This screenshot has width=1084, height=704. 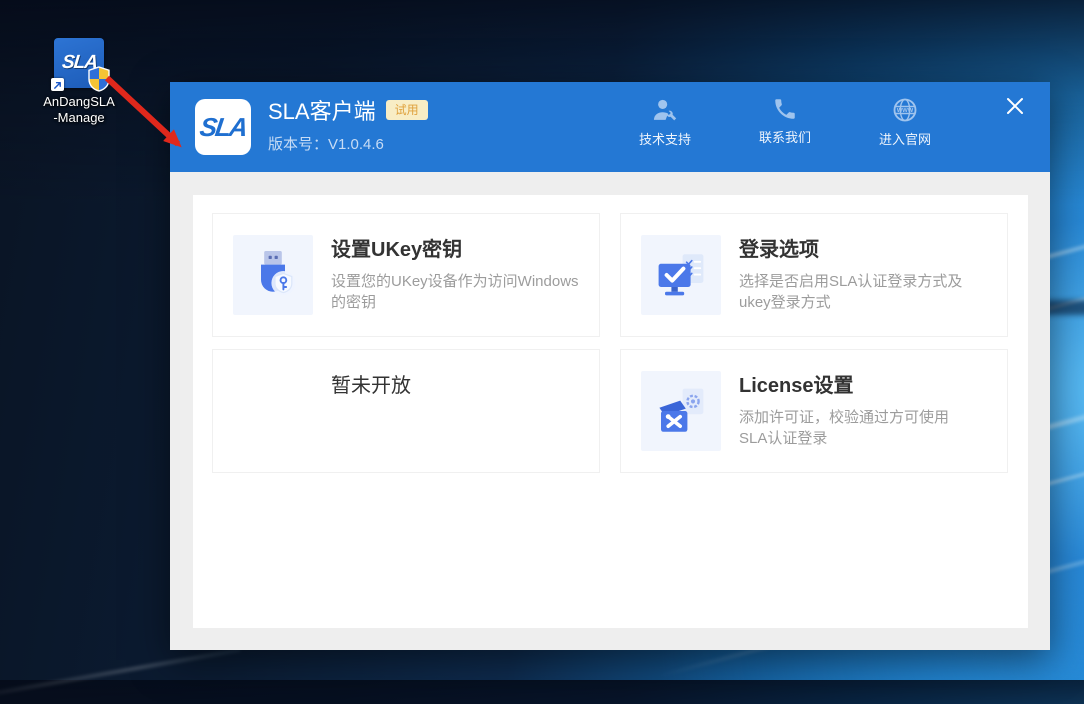 I want to click on support-button: 技术支持, so click(x=665, y=122).